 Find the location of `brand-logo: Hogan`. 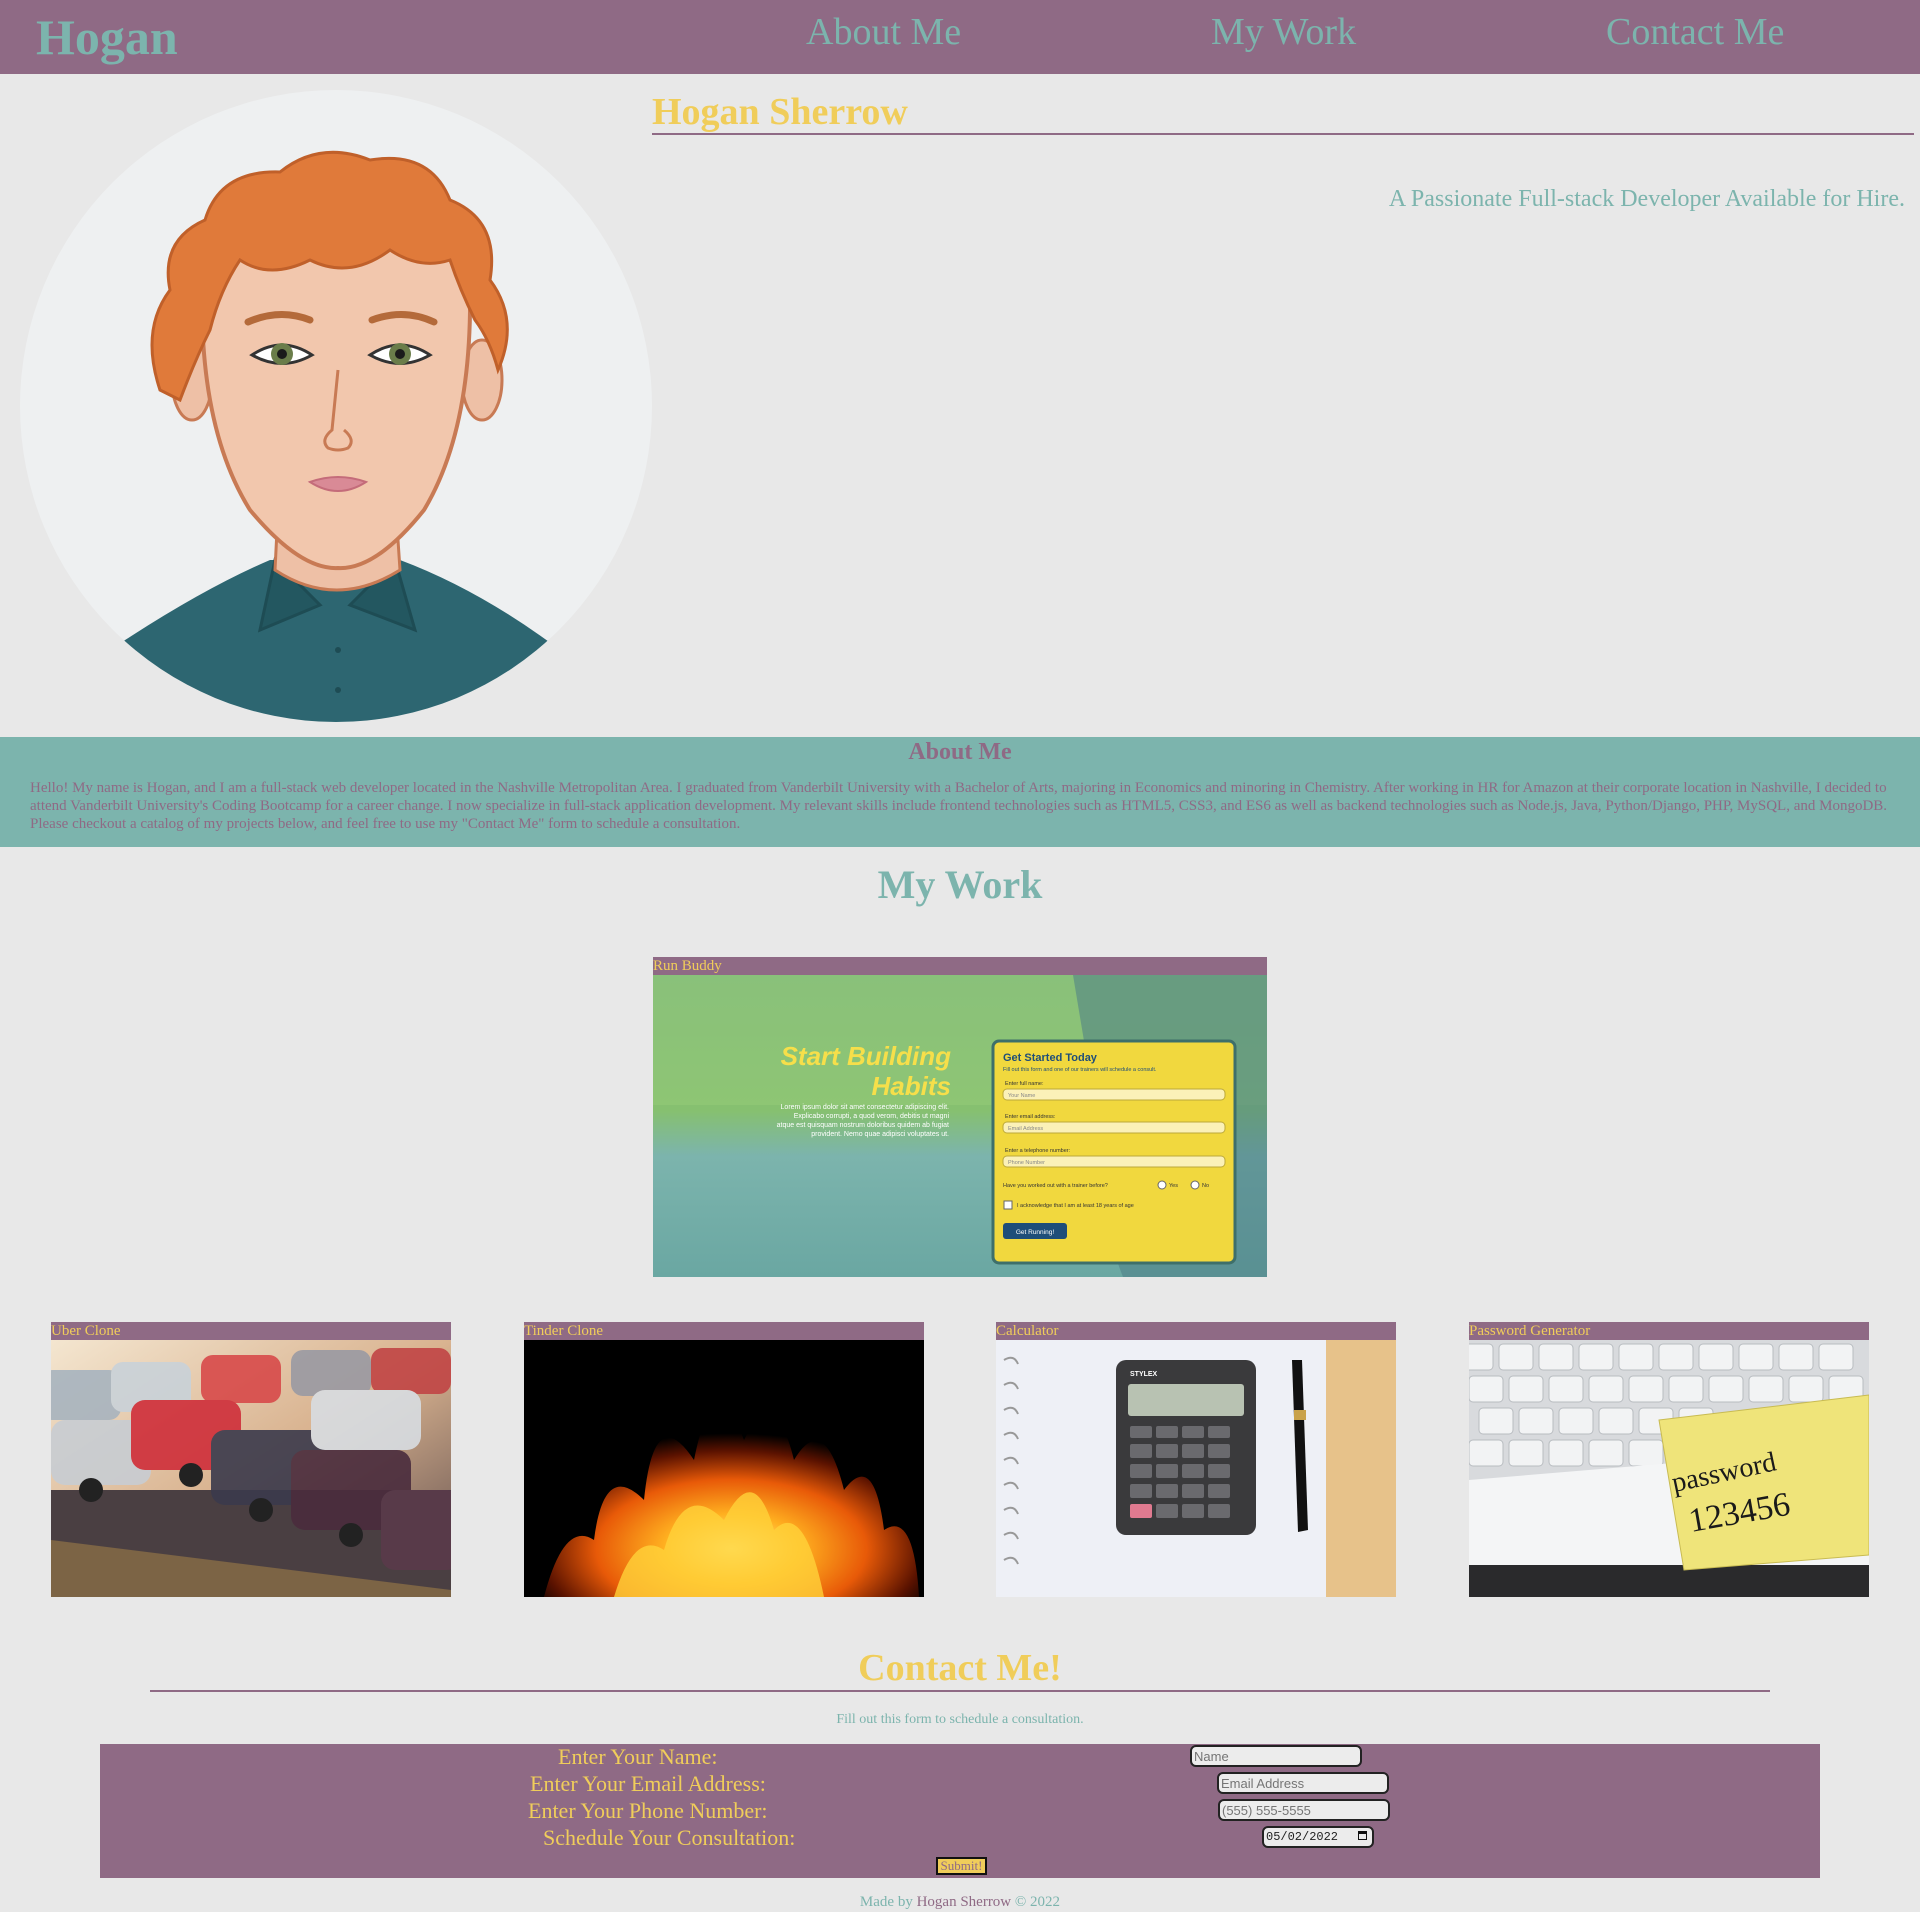

brand-logo: Hogan is located at coordinates (107, 37).